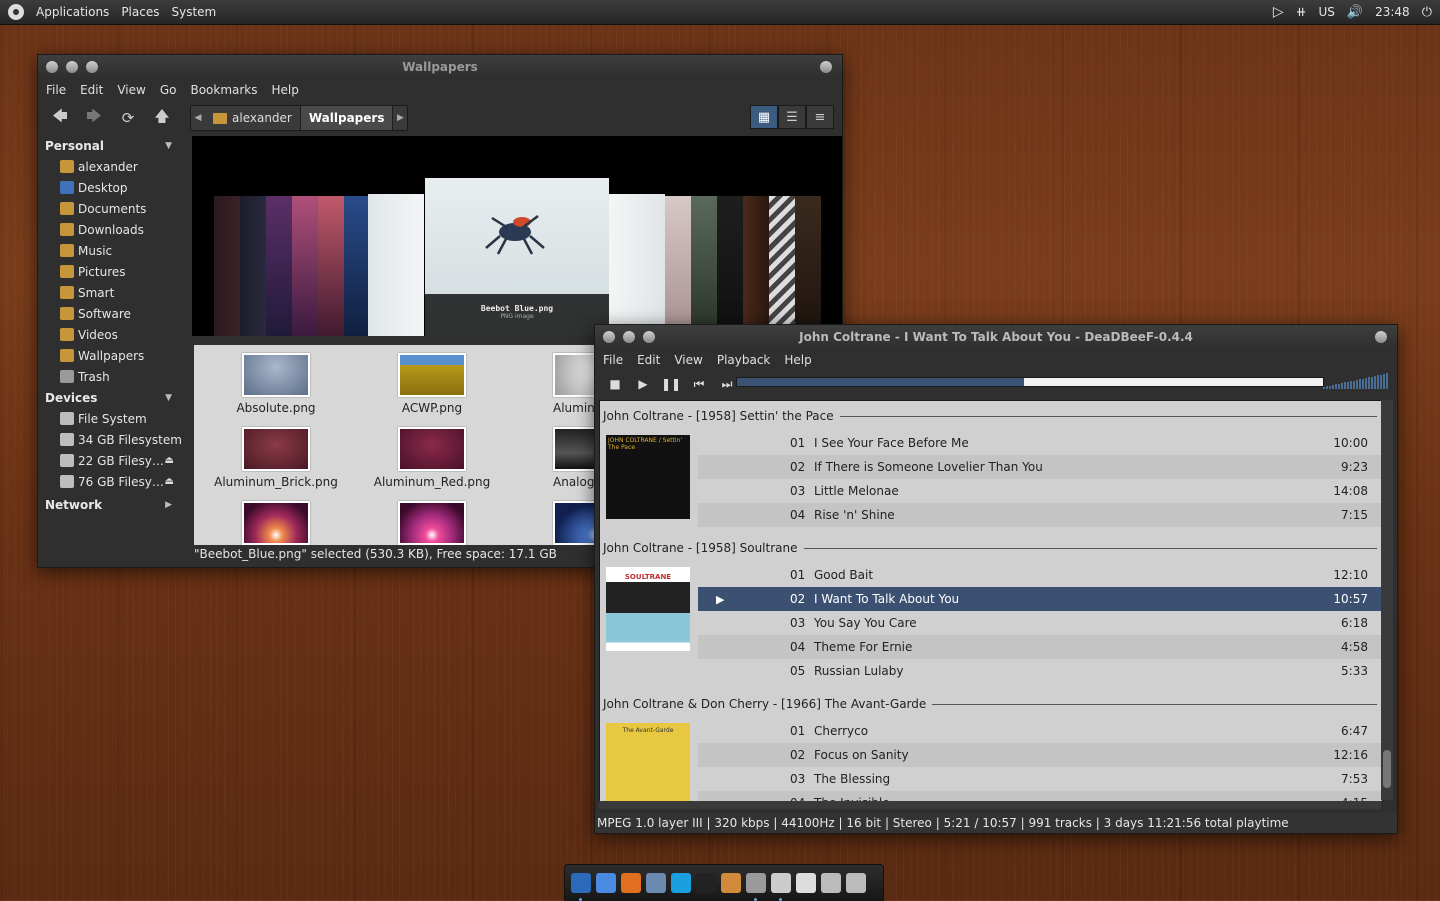  What do you see at coordinates (1355, 12) in the screenshot?
I see `volume-icon: 🔊` at bounding box center [1355, 12].